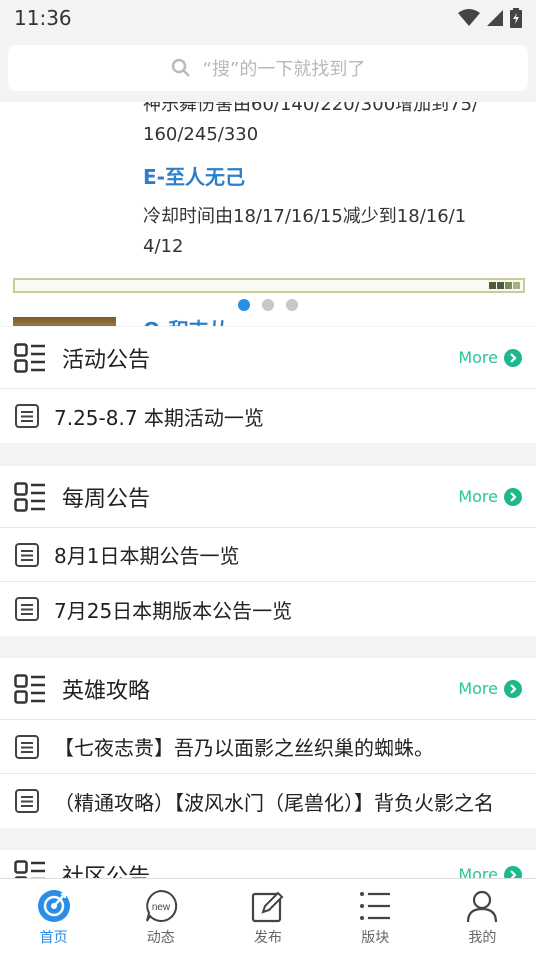 Image resolution: width=536 pixels, height=953 pixels. What do you see at coordinates (375, 938) in the screenshot?
I see `tab-label: 版块` at bounding box center [375, 938].